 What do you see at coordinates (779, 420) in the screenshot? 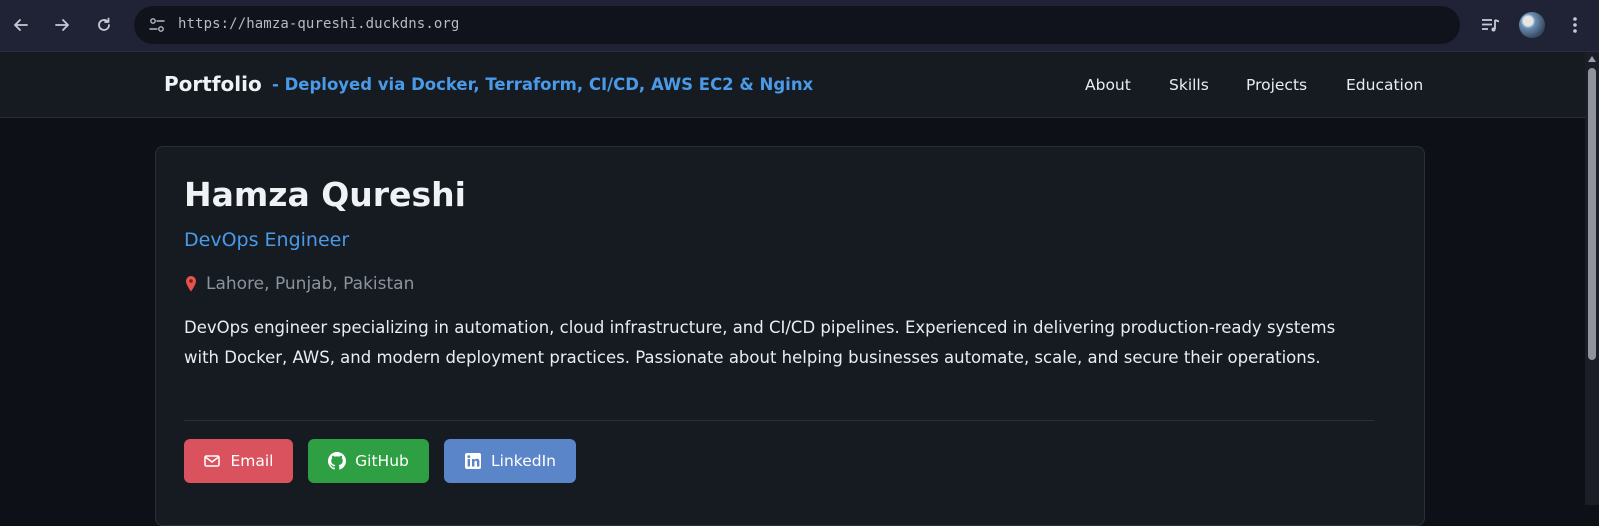
I see `divider` at bounding box center [779, 420].